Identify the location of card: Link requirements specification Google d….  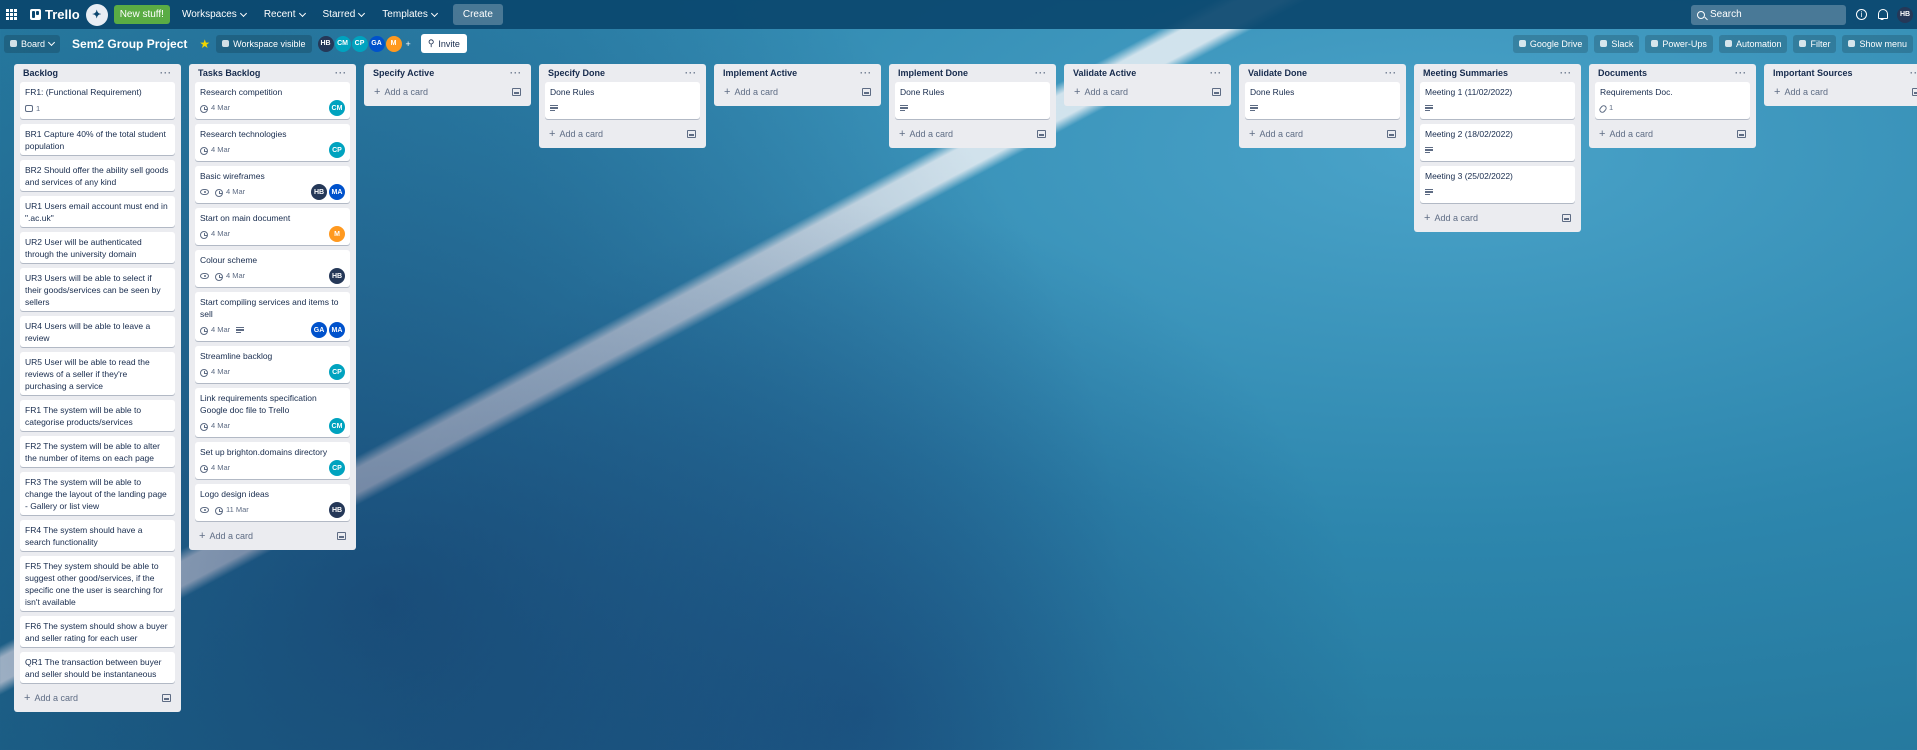
(272, 412).